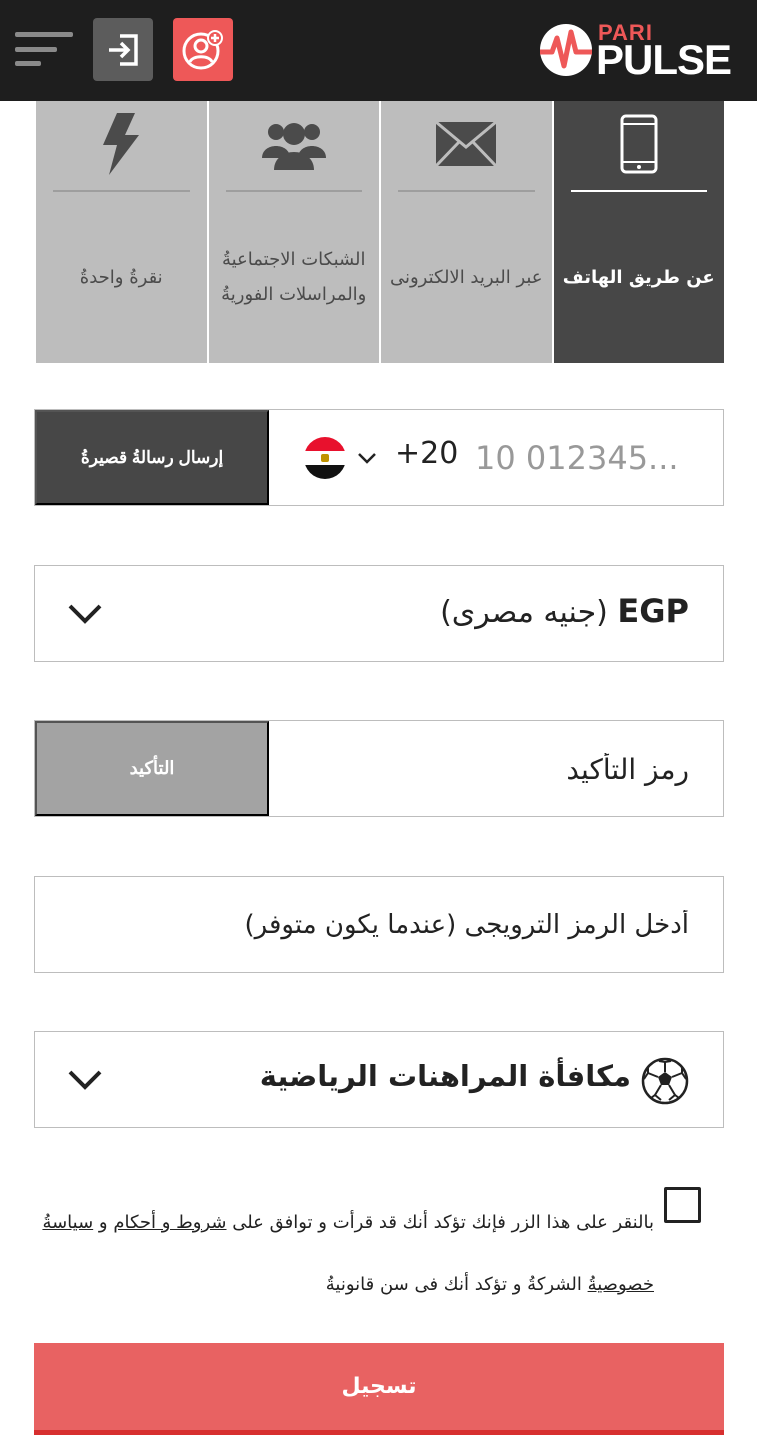  What do you see at coordinates (293, 232) in the screenshot?
I see `tab-social: الشبكات الاجتماعيةُ والمراسلات الفوريةُ` at bounding box center [293, 232].